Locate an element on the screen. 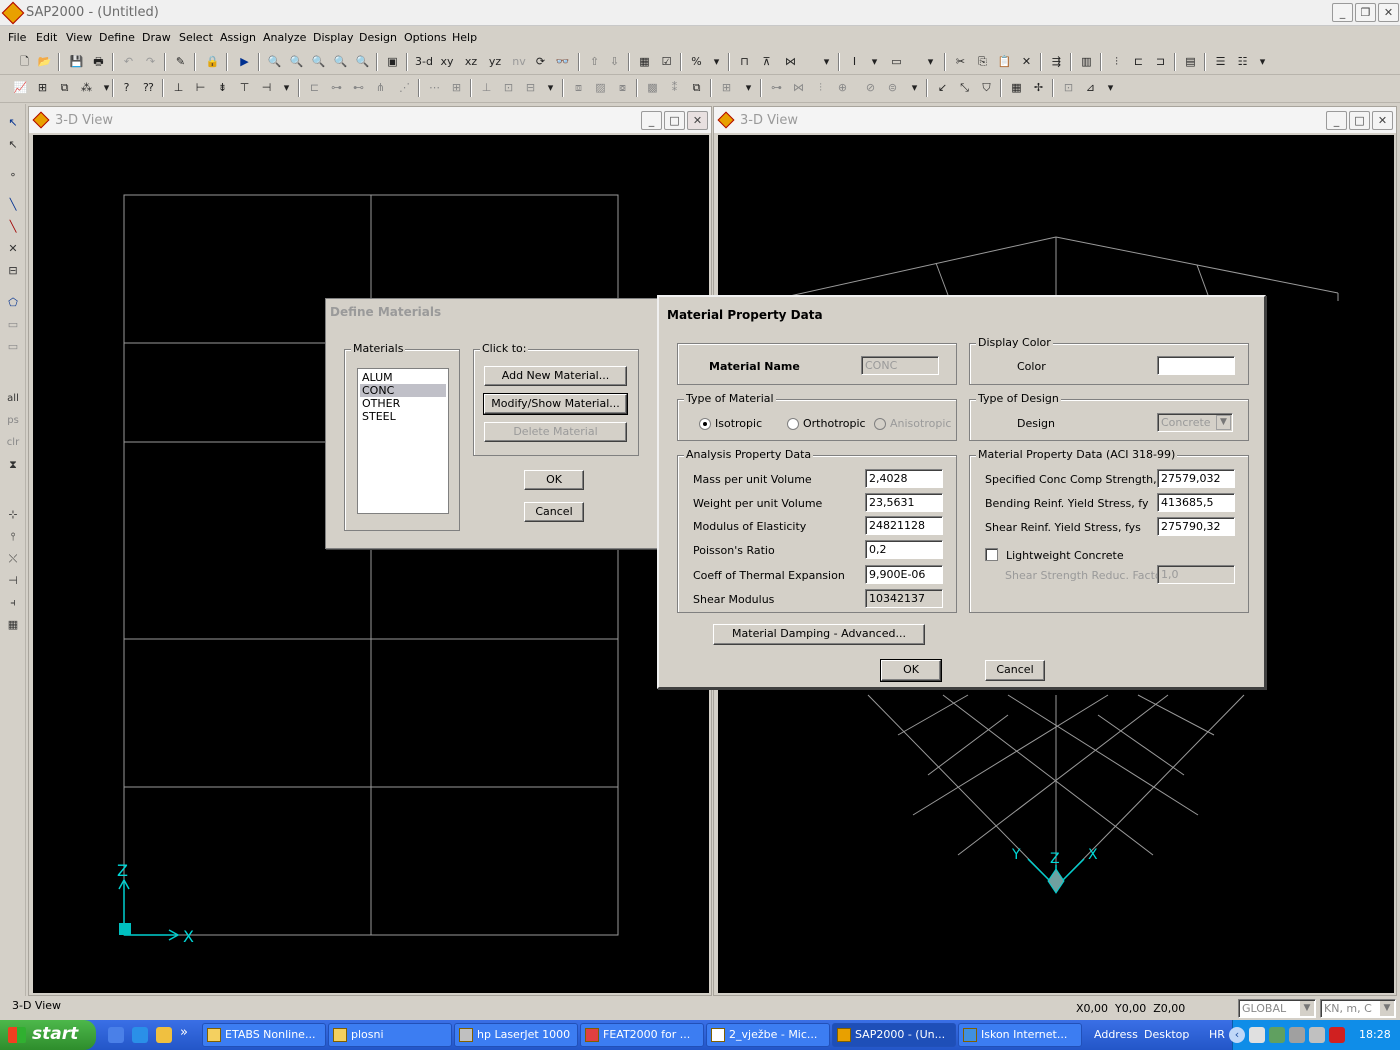  shear-yield-field: 275790,32 is located at coordinates (1196, 526).